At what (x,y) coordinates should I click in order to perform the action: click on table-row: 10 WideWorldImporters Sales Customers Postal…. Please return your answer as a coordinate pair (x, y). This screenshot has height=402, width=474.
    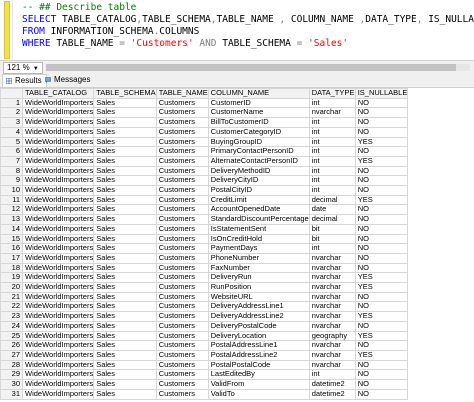
    Looking at the image, I should click on (204, 190).